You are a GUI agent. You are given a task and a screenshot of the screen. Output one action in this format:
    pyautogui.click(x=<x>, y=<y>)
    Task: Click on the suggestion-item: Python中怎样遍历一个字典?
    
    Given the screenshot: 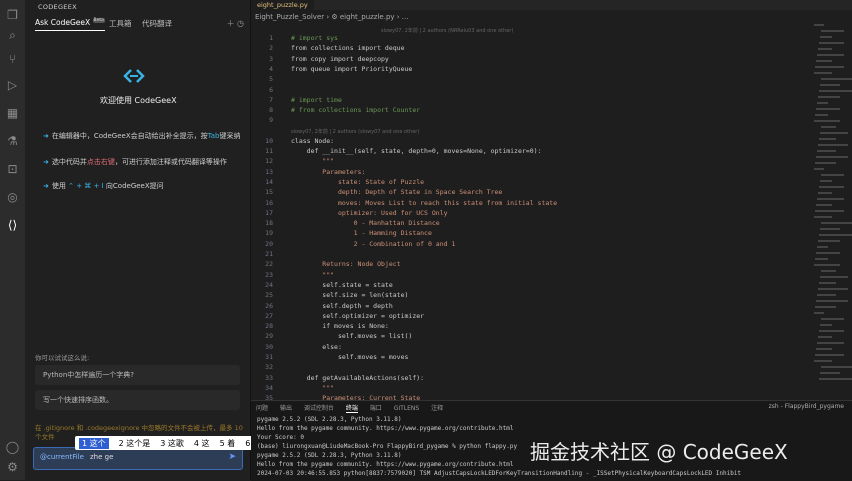 What is the action you would take?
    pyautogui.click(x=137, y=375)
    